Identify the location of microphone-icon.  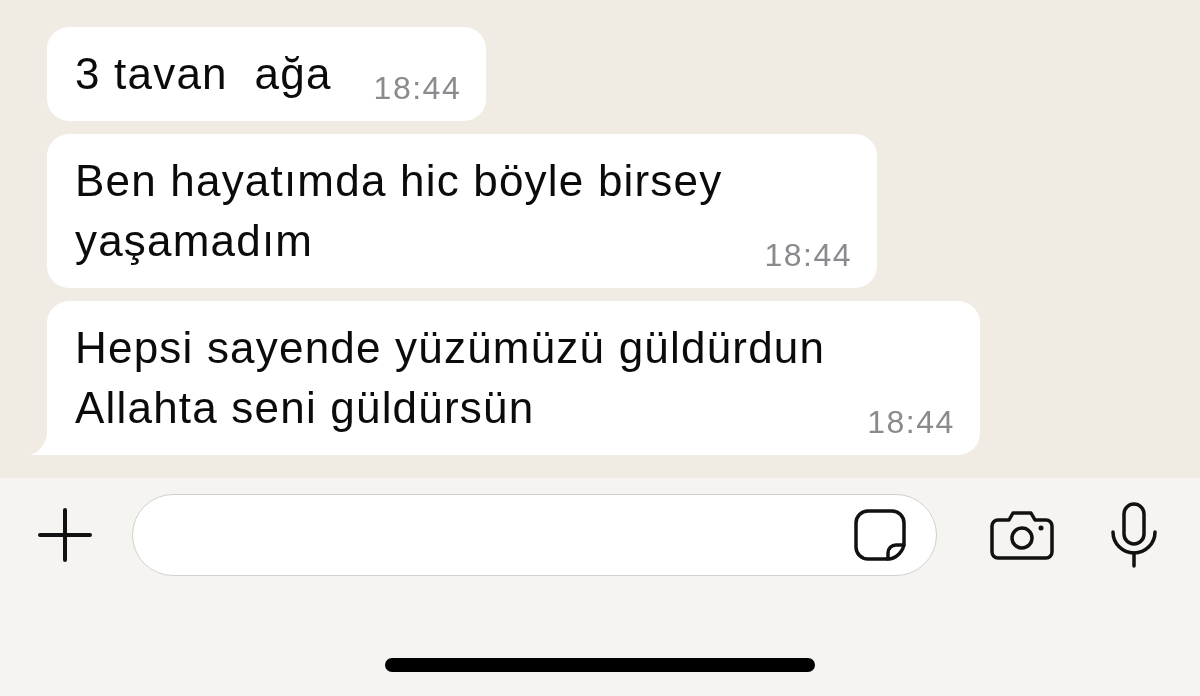
(1134, 535).